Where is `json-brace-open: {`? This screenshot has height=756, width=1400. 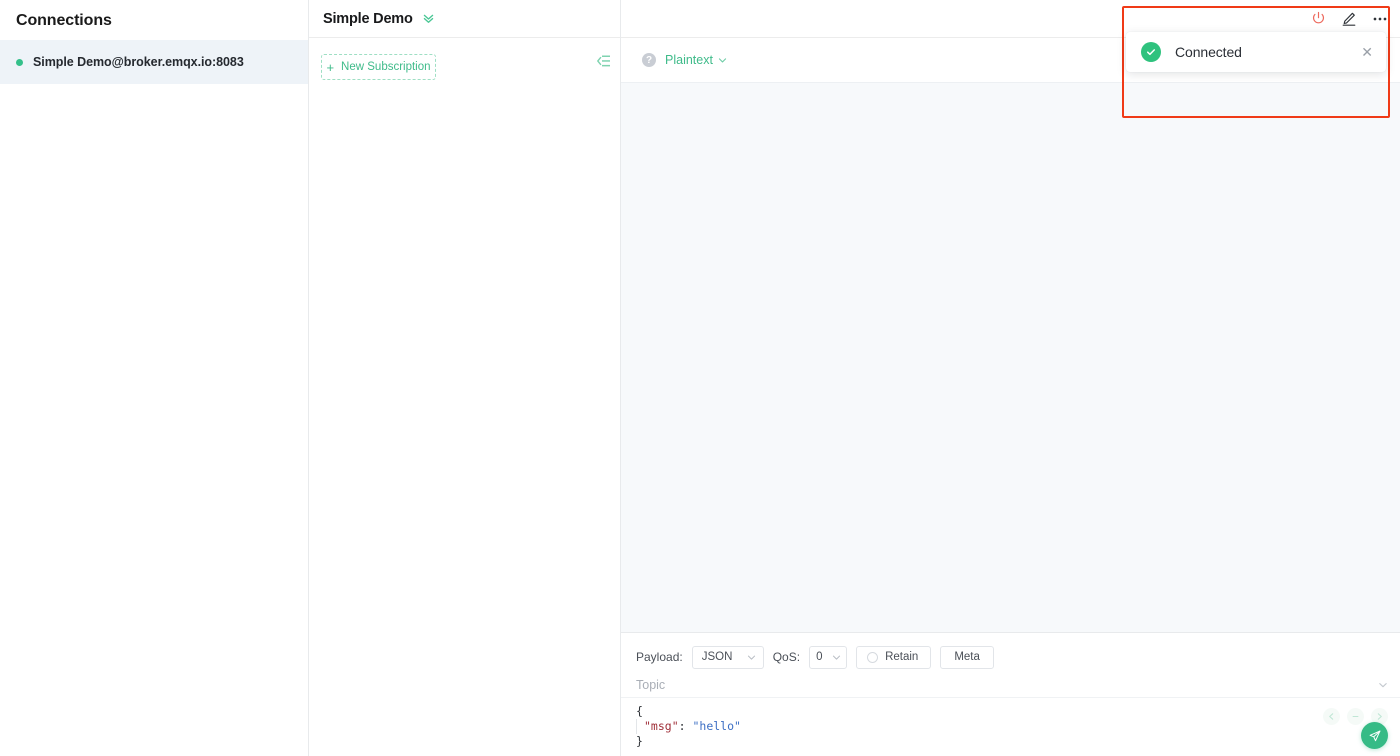 json-brace-open: { is located at coordinates (639, 711).